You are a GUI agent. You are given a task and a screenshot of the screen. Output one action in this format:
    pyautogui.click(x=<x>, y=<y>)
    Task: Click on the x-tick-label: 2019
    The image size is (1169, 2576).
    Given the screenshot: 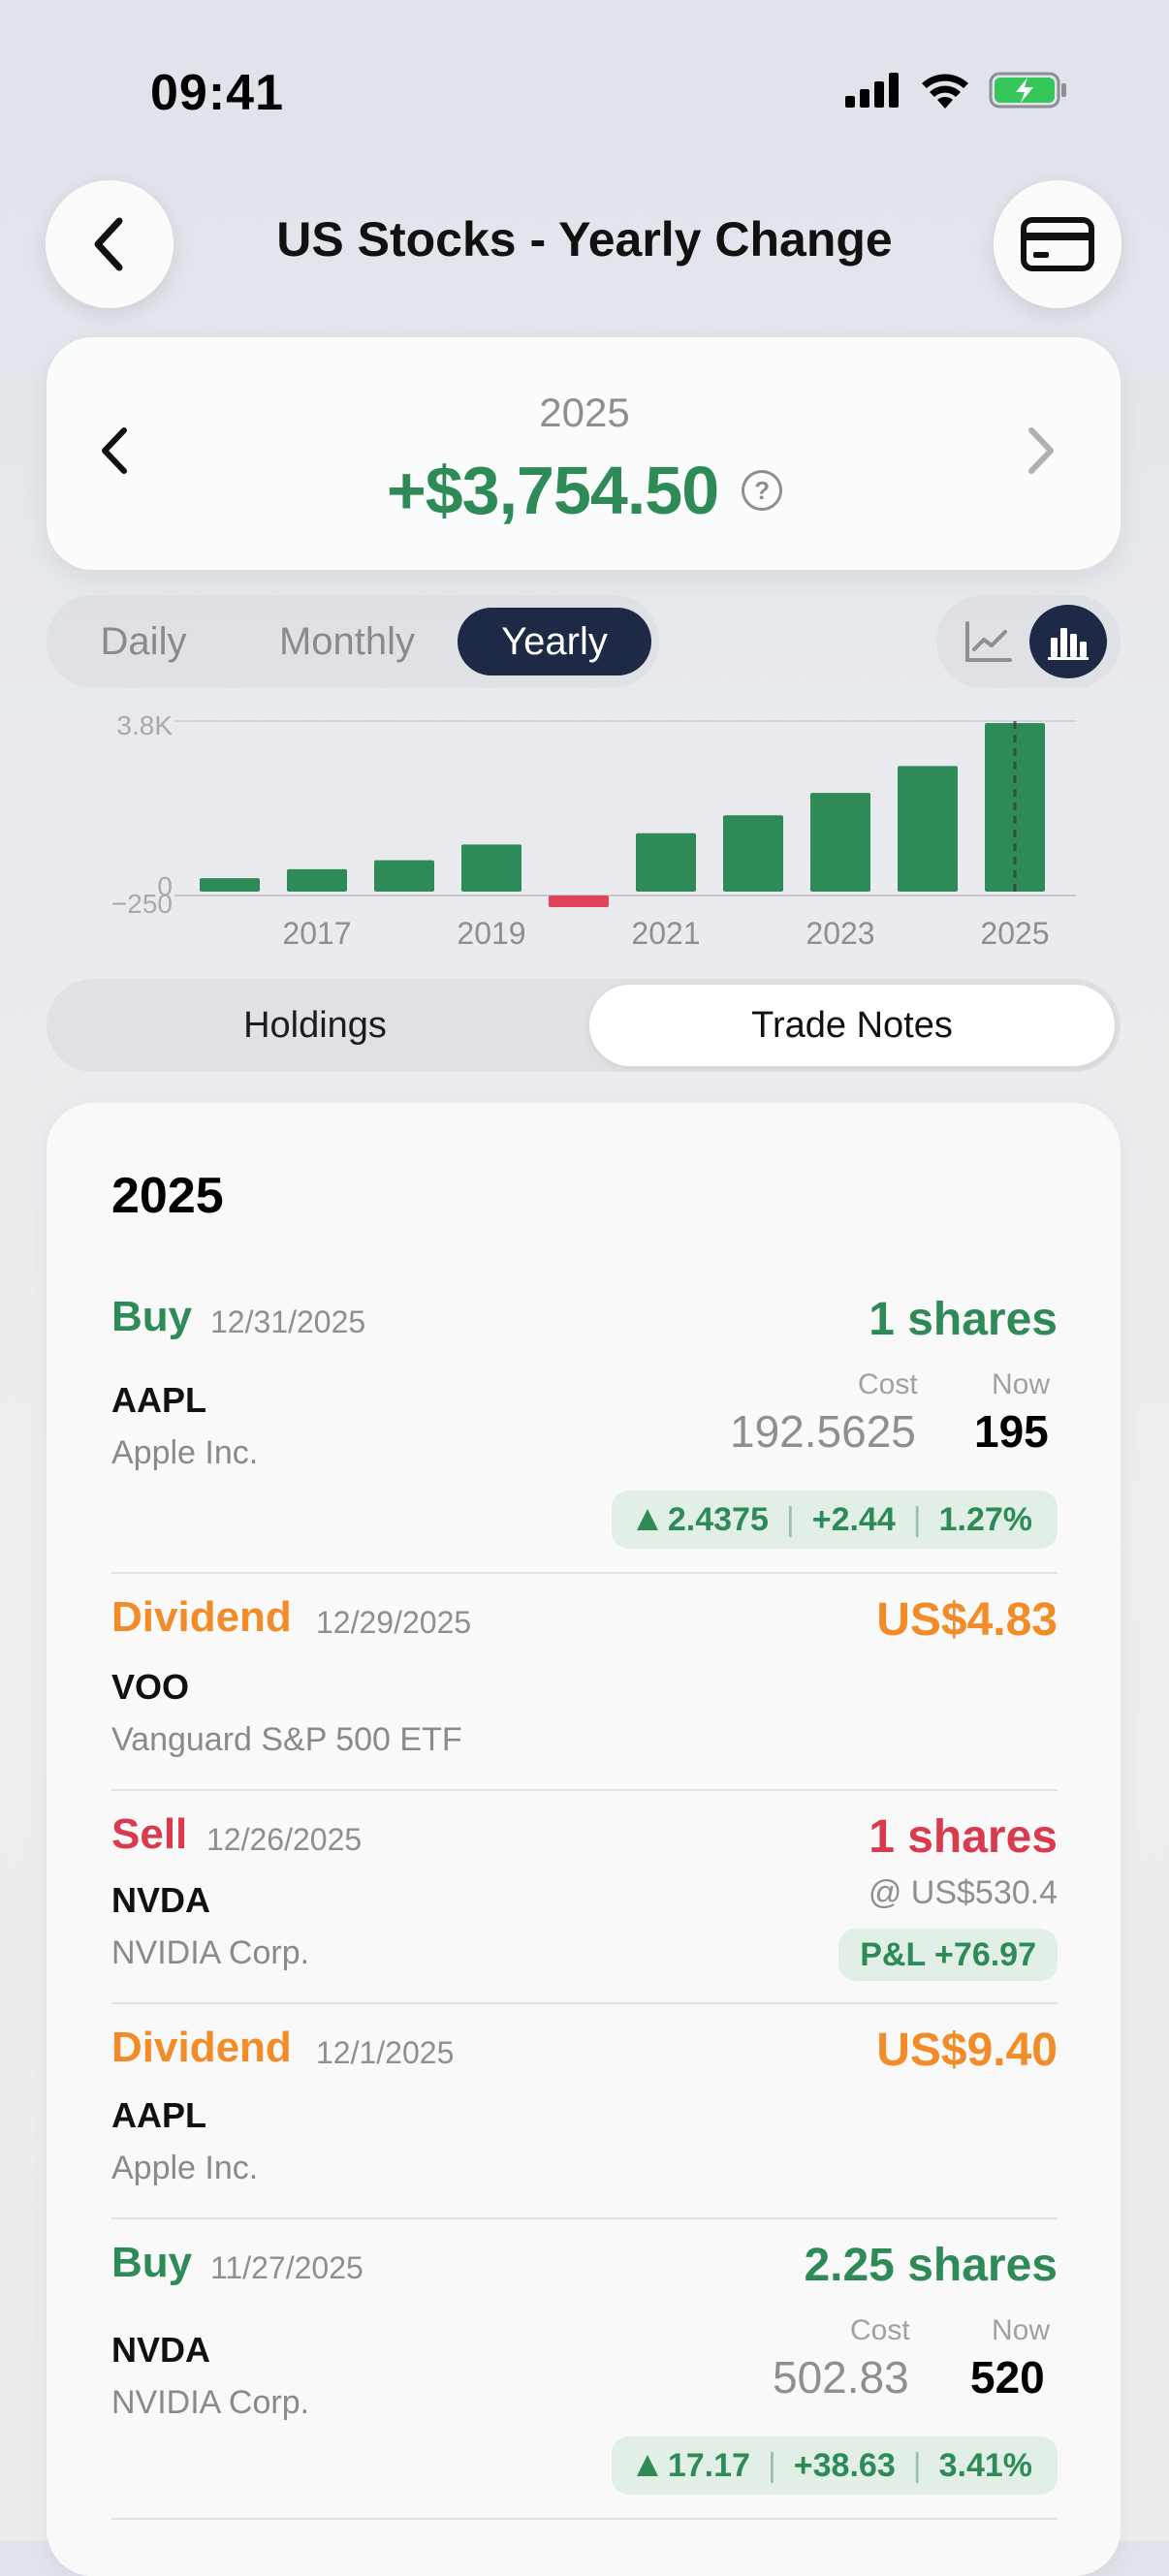 What is the action you would take?
    pyautogui.click(x=491, y=933)
    